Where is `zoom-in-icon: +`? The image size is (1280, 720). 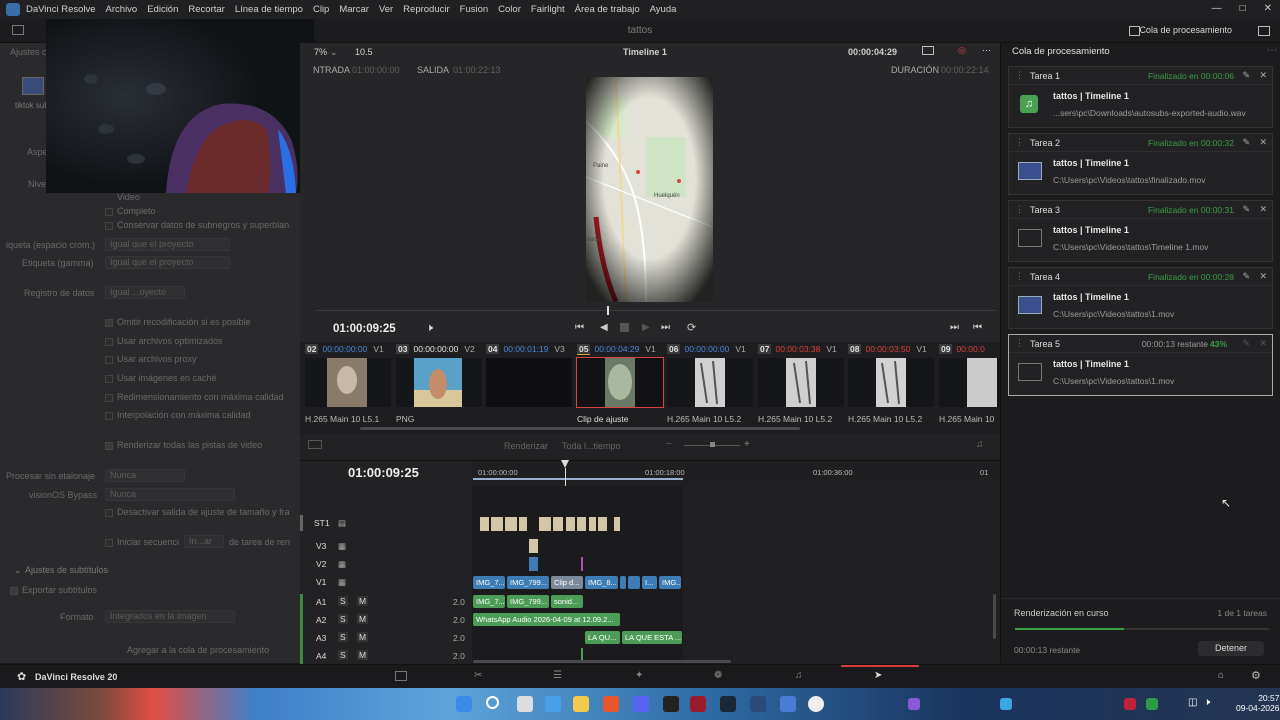
zoom-in-icon: + is located at coordinates (747, 444).